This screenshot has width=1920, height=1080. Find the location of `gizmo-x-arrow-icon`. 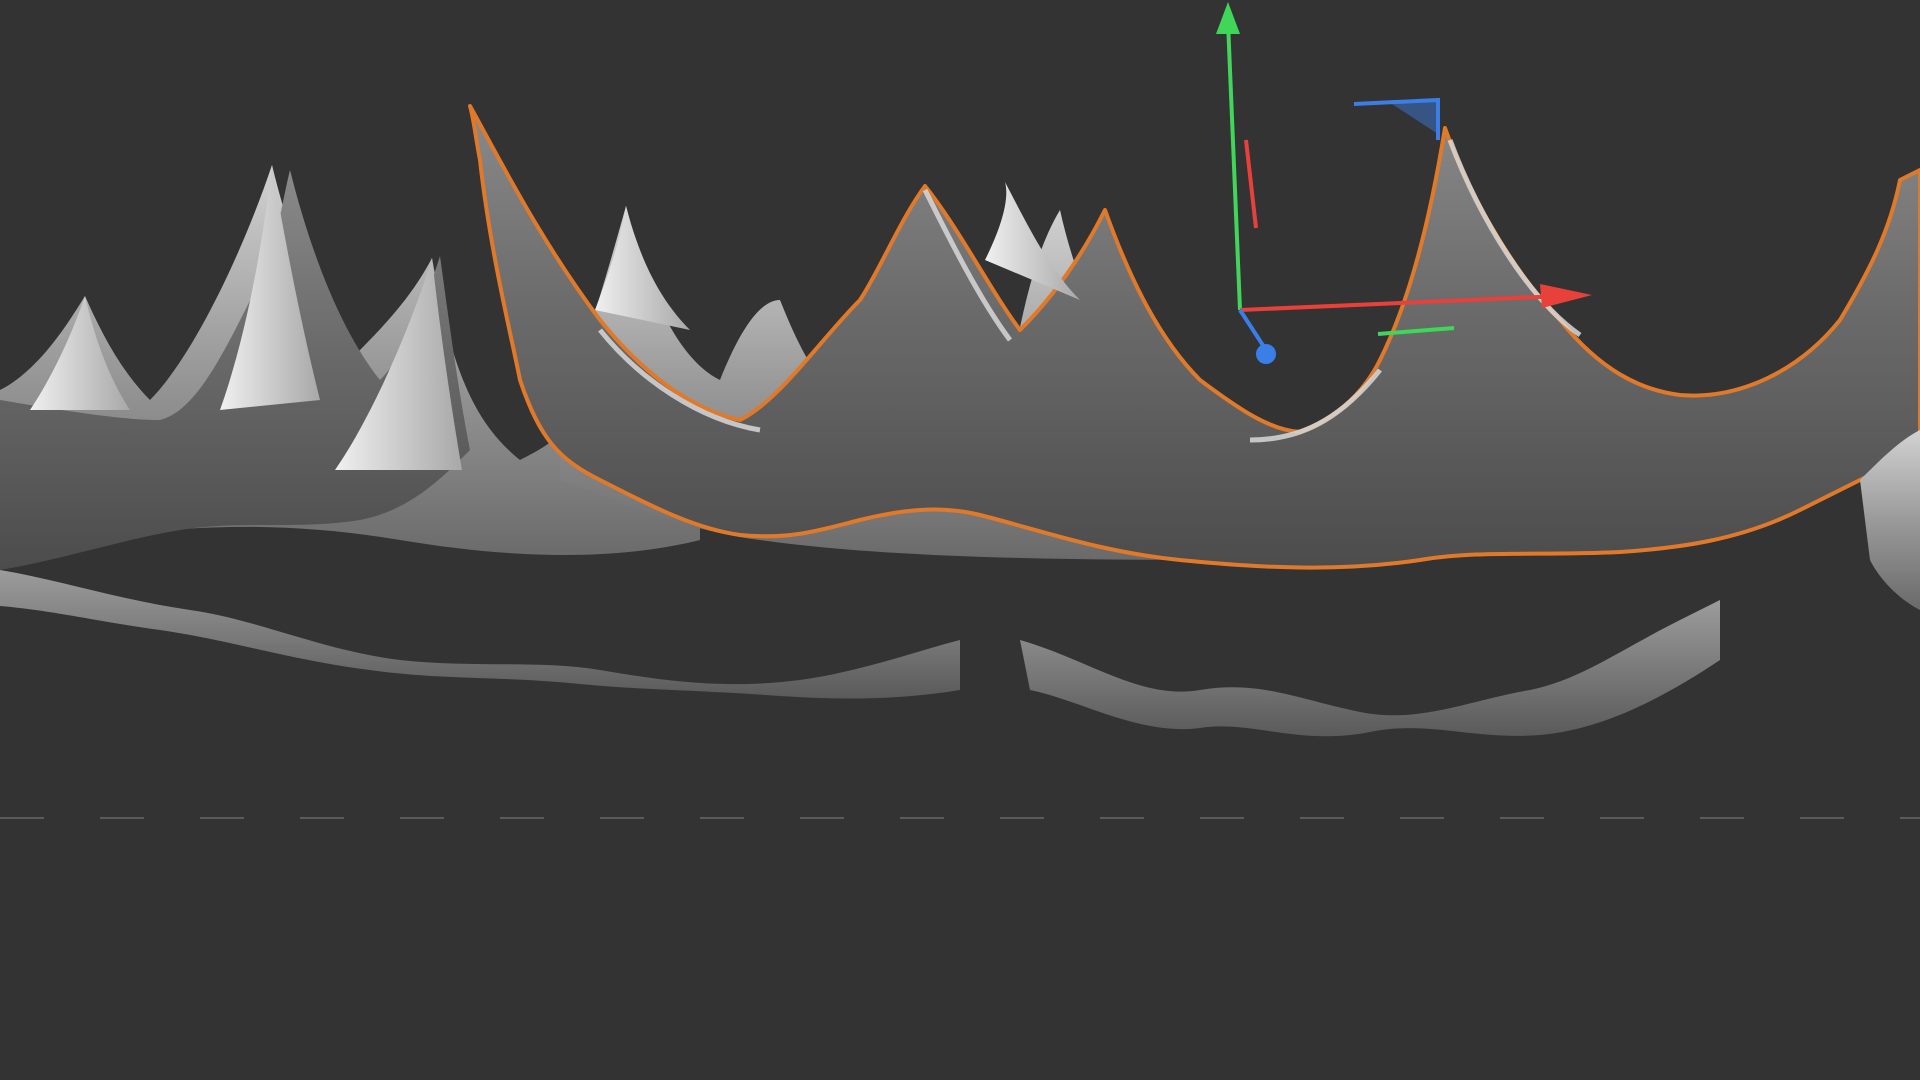

gizmo-x-arrow-icon is located at coordinates (1566, 296).